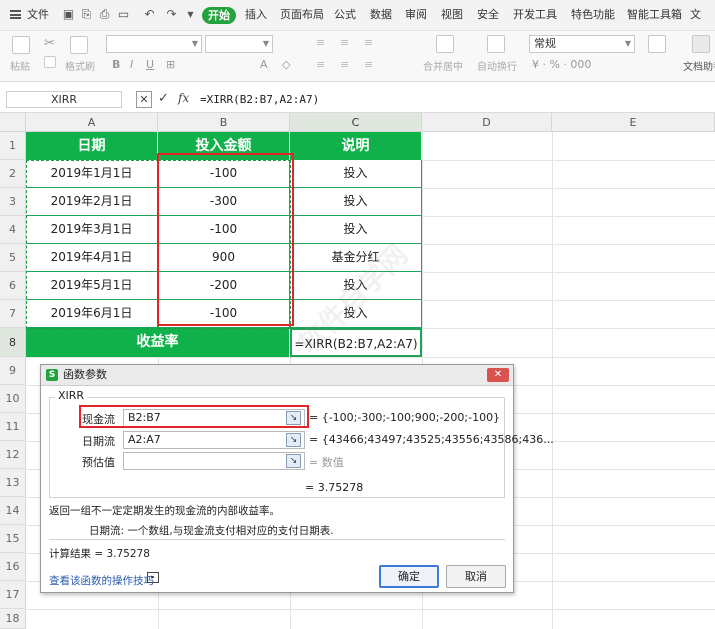  What do you see at coordinates (488, 15) in the screenshot?
I see `tab-security: 安全` at bounding box center [488, 15].